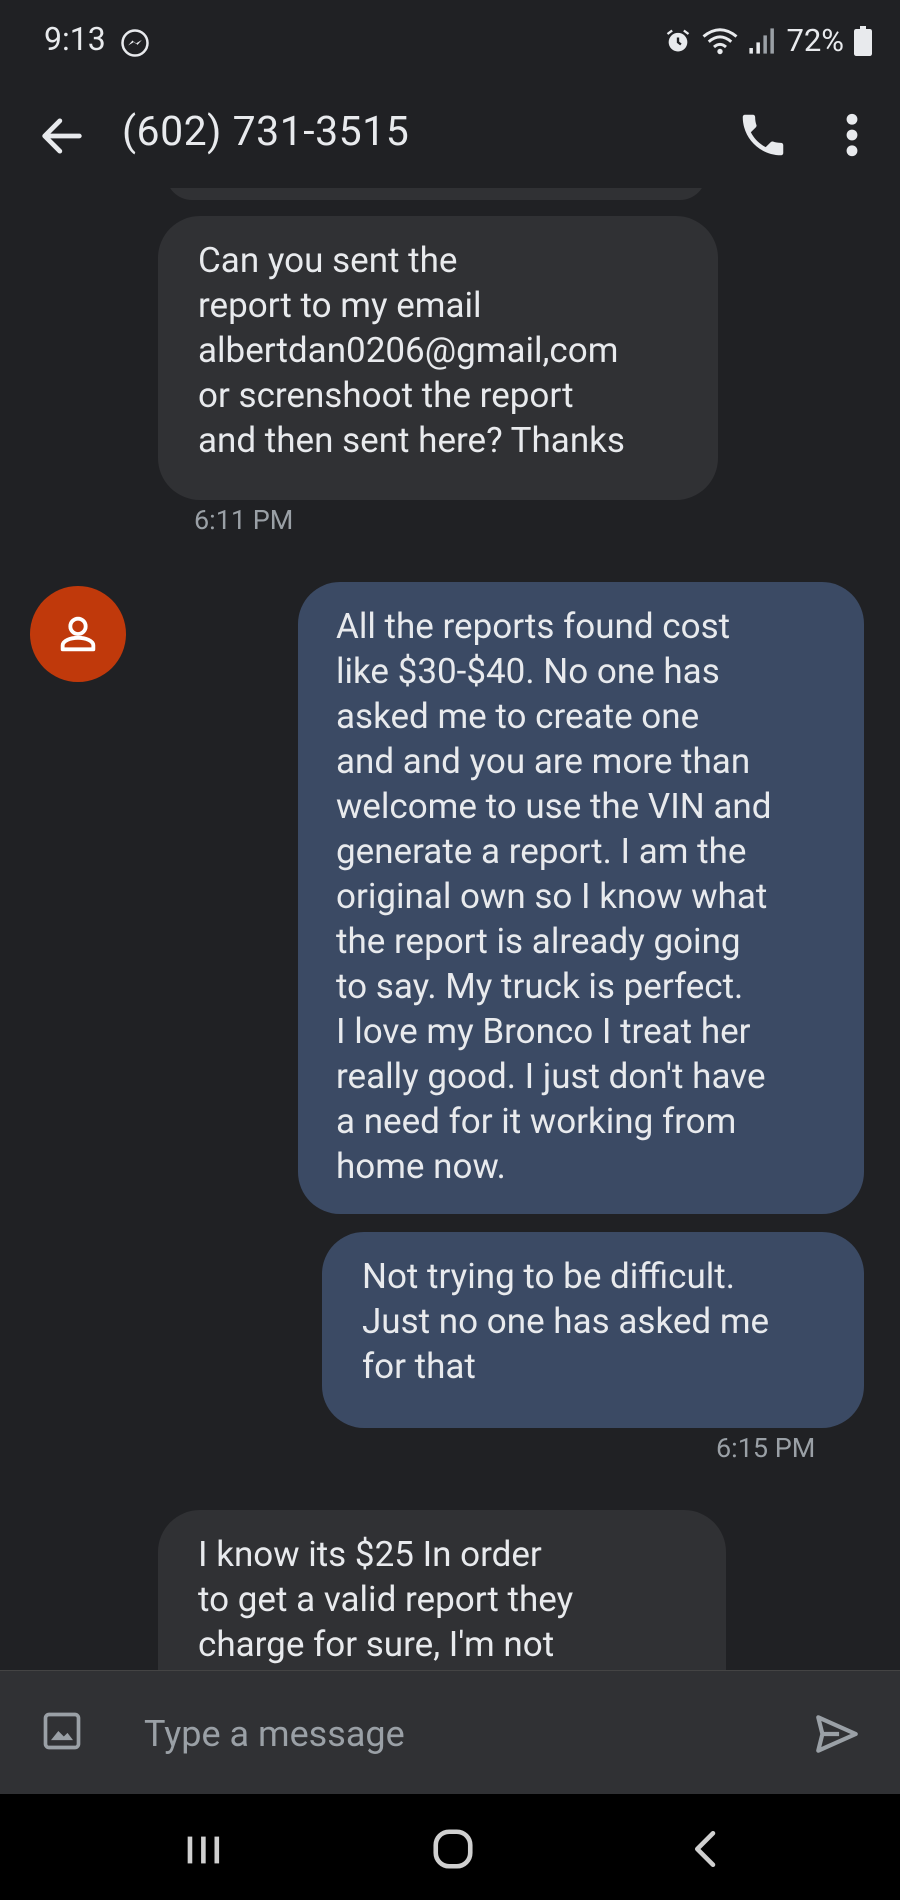  I want to click on person-icon, so click(78, 634).